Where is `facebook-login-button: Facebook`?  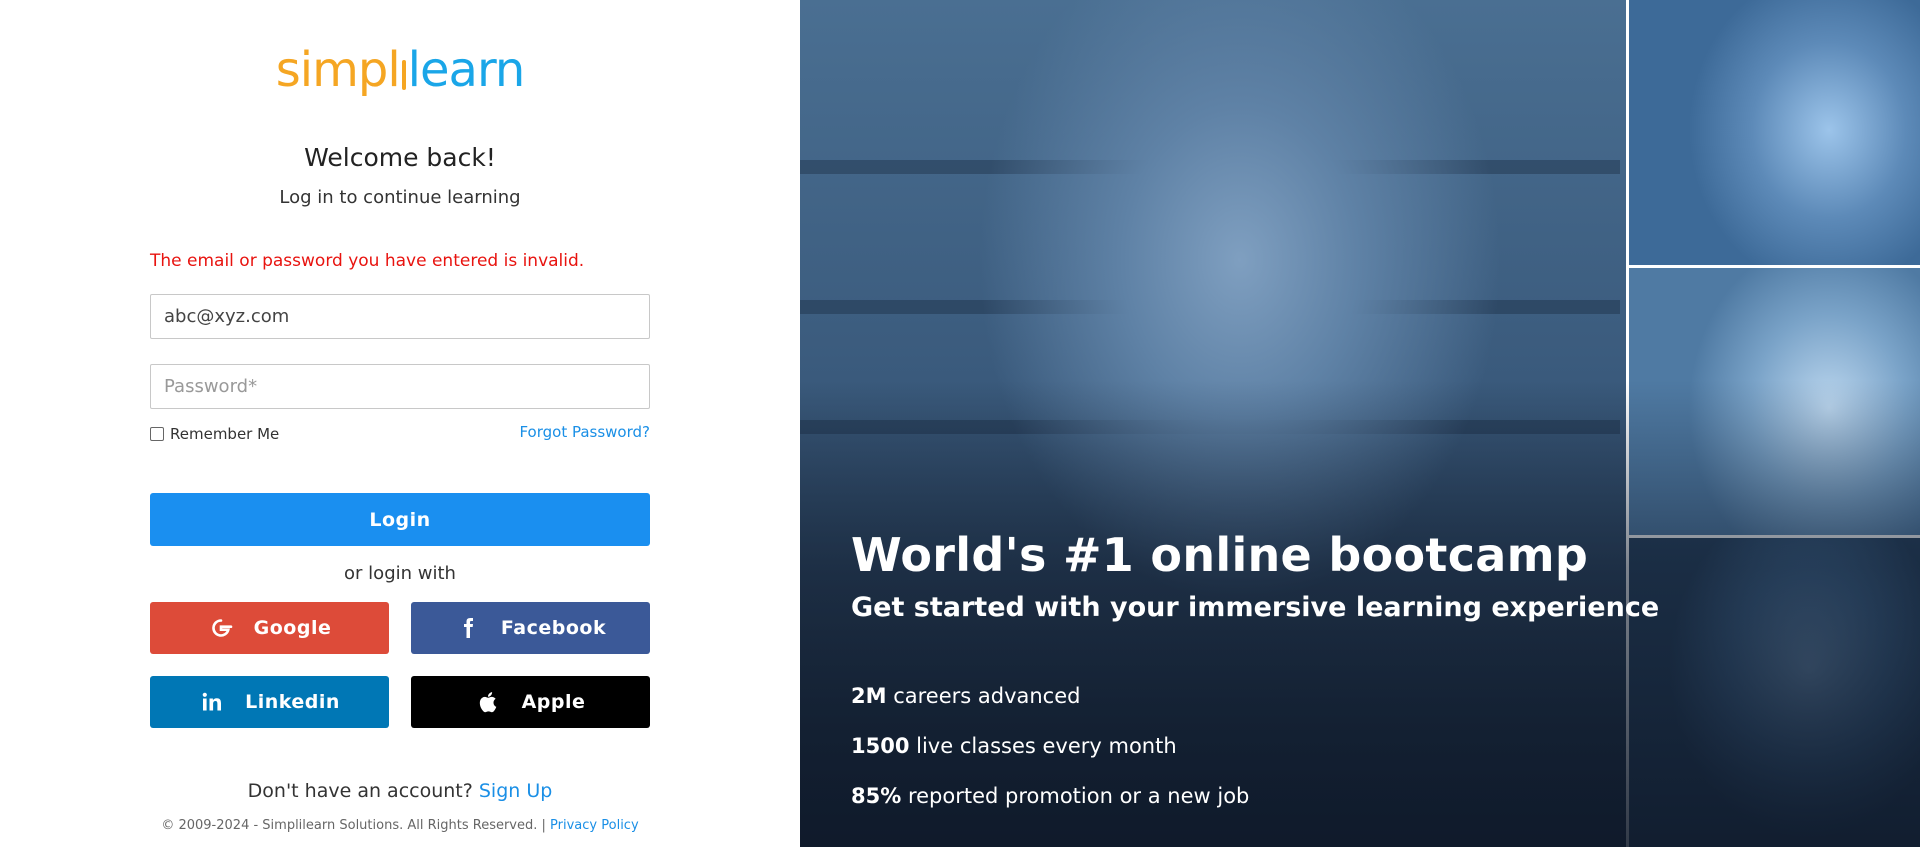
facebook-login-button: Facebook is located at coordinates (530, 628).